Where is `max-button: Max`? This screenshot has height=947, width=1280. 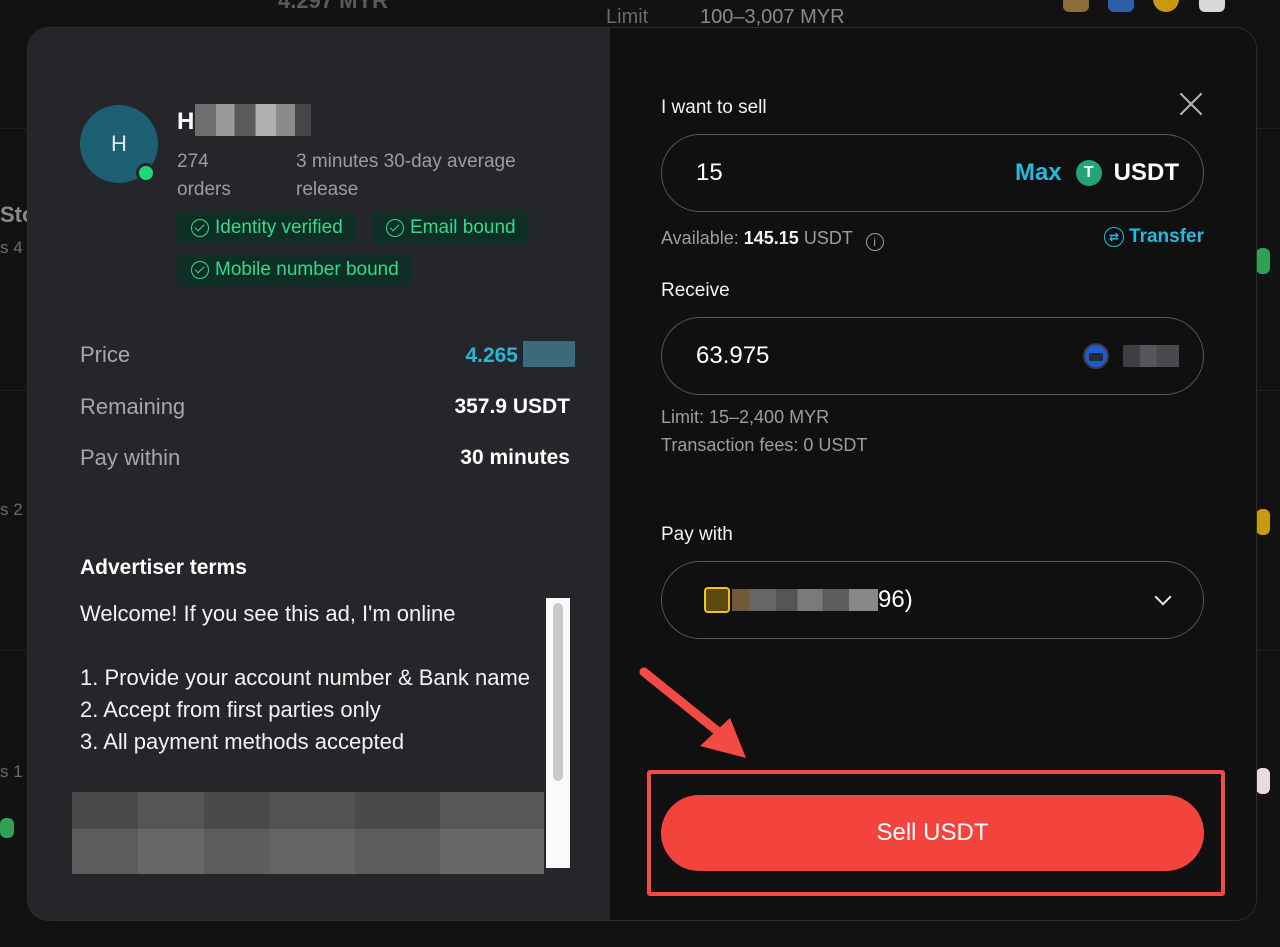 max-button: Max is located at coordinates (1038, 173).